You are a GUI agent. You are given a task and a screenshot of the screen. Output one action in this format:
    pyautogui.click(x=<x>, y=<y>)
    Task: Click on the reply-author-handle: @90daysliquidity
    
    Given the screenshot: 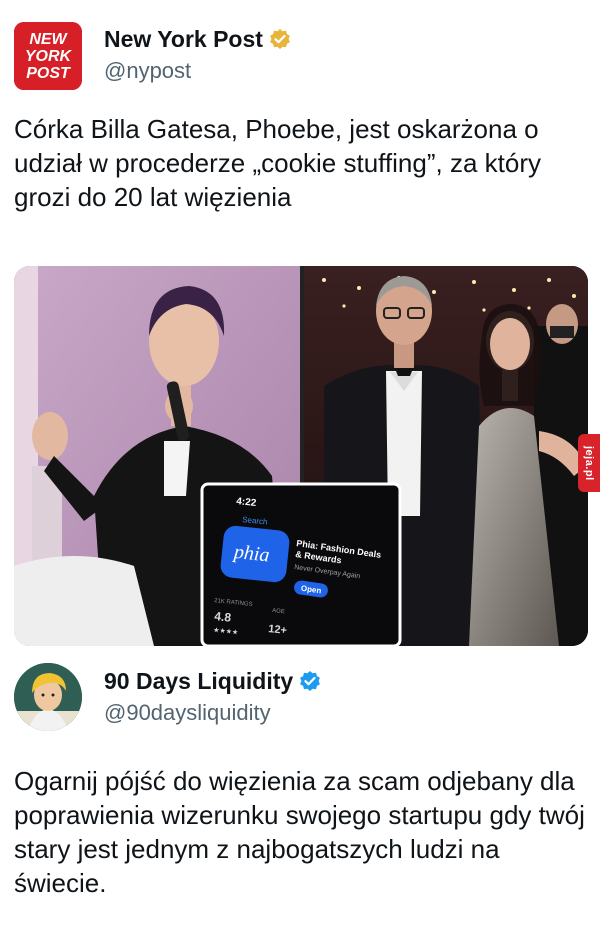 What is the action you would take?
    pyautogui.click(x=187, y=713)
    